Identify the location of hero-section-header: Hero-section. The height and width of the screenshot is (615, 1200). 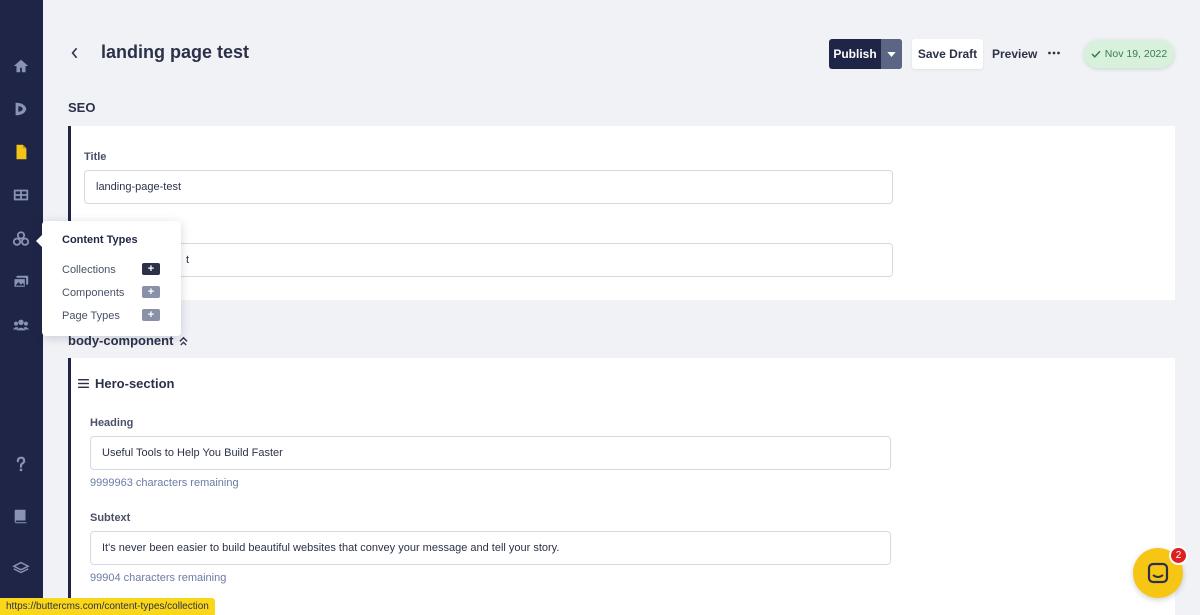
(126, 383).